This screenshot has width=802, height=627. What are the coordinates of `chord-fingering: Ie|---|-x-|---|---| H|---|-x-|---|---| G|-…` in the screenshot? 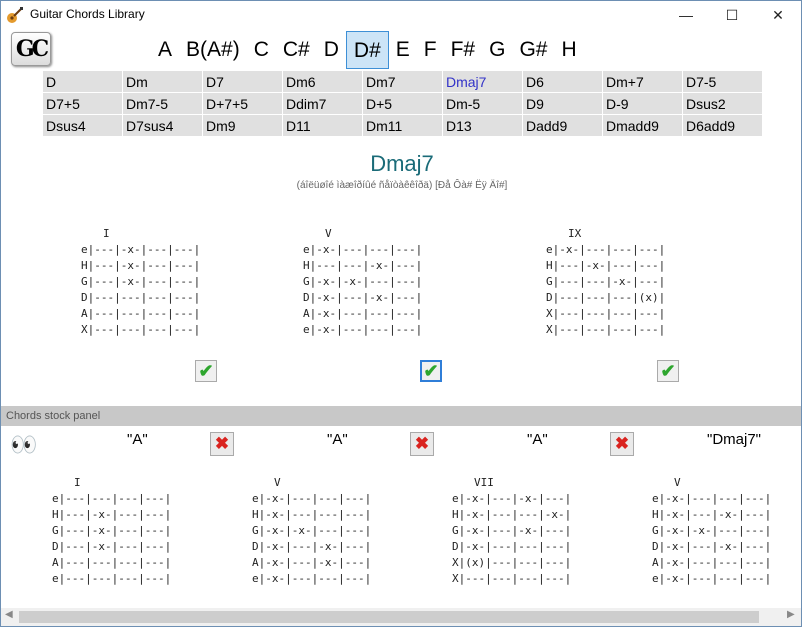 It's located at (140, 282).